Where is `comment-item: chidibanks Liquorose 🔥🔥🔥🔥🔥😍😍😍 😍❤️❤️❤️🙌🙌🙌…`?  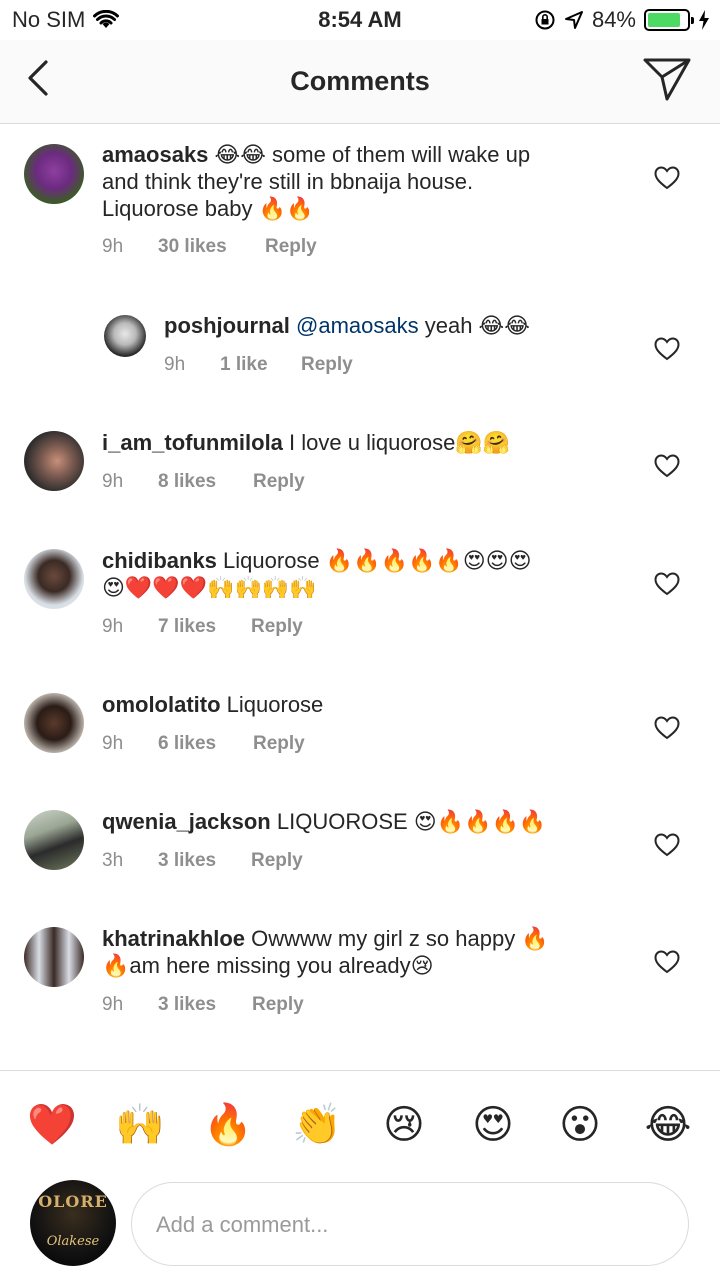 comment-item: chidibanks Liquorose 🔥🔥🔥🔥🔥😍😍😍 😍❤️❤️❤️🙌🙌🙌… is located at coordinates (360, 602).